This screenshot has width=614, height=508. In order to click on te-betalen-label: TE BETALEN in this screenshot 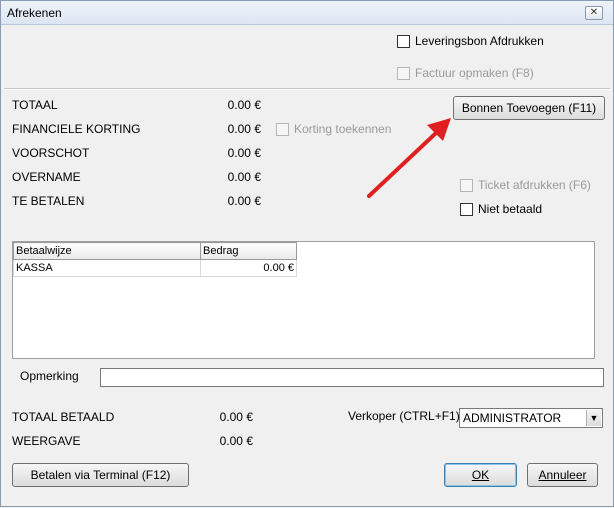, I will do `click(48, 201)`.